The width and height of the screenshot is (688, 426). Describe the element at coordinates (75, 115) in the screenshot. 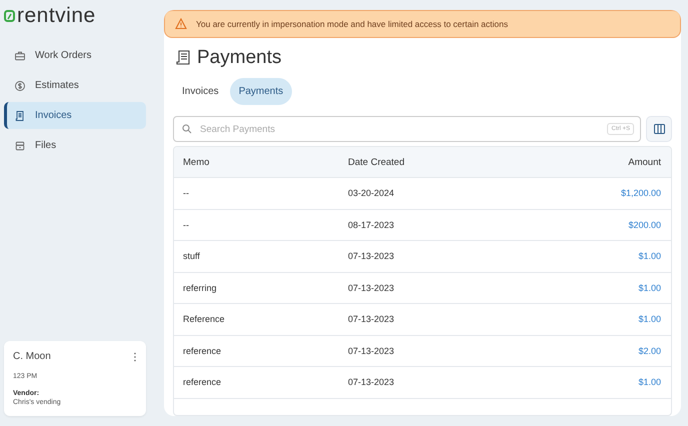

I see `nav-item: Invoices` at that location.